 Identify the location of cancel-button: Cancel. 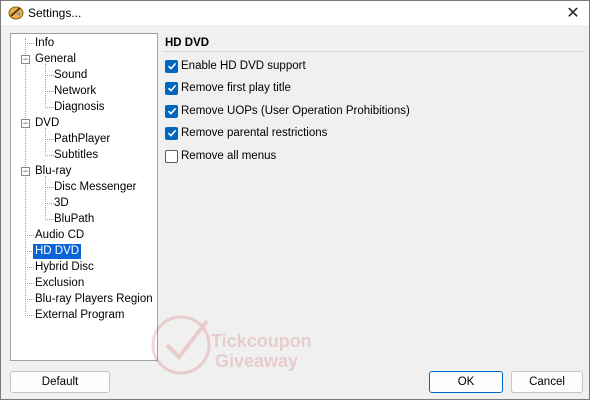
(547, 382).